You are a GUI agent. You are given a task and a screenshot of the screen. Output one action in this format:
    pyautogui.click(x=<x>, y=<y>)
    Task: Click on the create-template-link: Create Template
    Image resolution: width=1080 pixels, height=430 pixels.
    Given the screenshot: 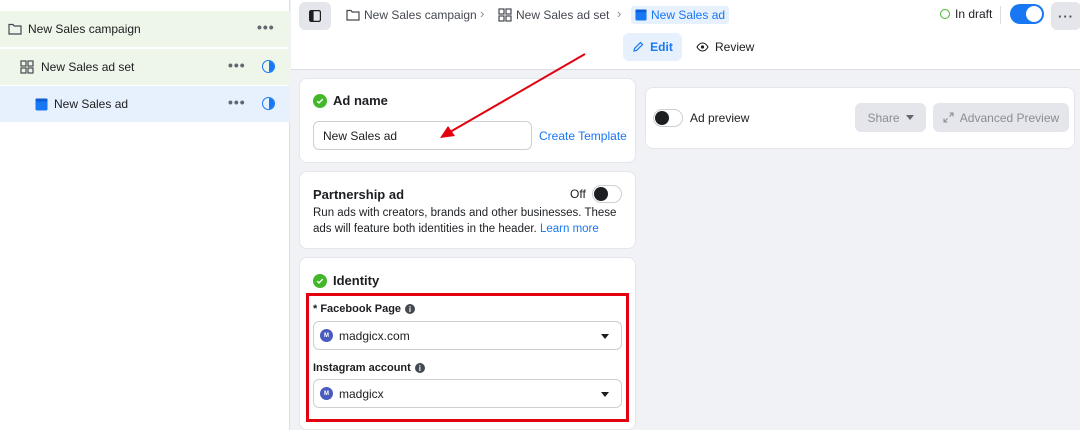 What is the action you would take?
    pyautogui.click(x=583, y=136)
    